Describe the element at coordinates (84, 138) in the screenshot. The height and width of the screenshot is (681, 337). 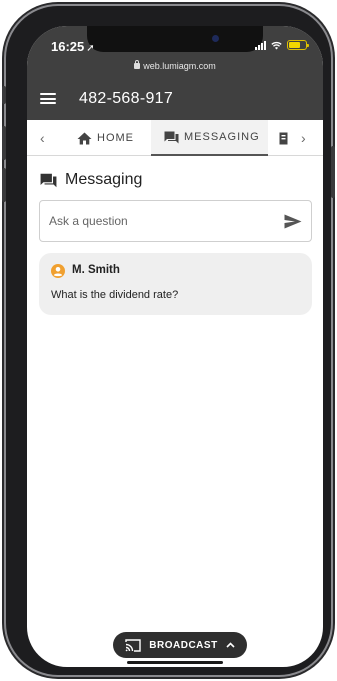
I see `home-icon` at that location.